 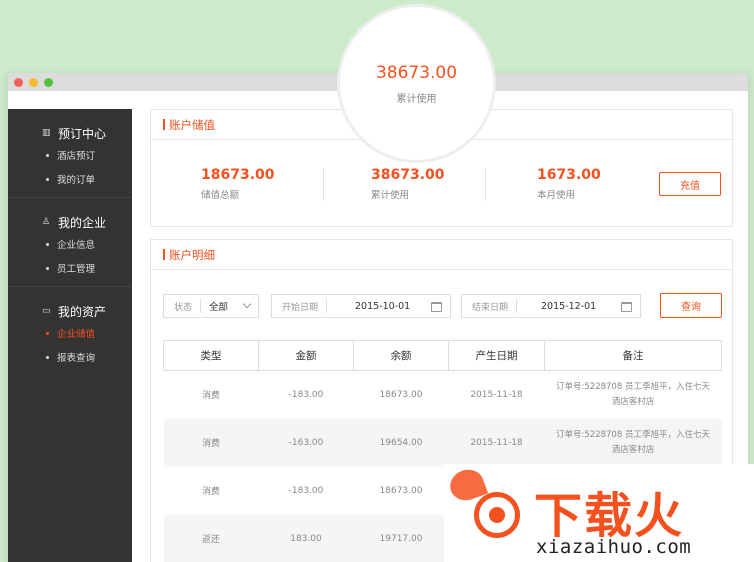 I want to click on stat-label: 累计使用, so click(x=390, y=195).